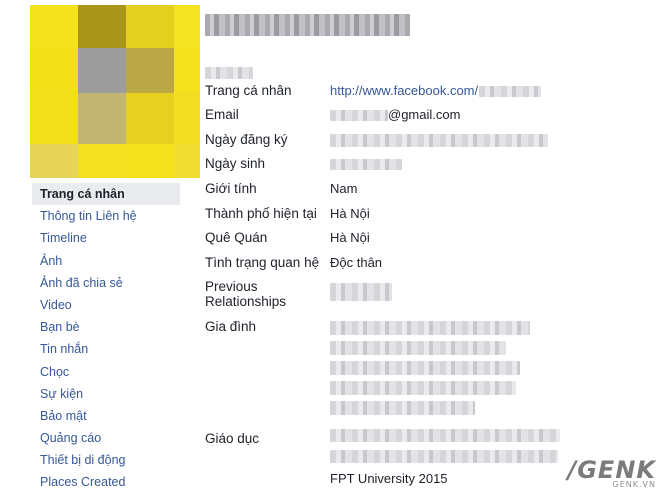 The width and height of the screenshot is (660, 495). What do you see at coordinates (356, 262) in the screenshot?
I see `relationship-value: Độc thân` at bounding box center [356, 262].